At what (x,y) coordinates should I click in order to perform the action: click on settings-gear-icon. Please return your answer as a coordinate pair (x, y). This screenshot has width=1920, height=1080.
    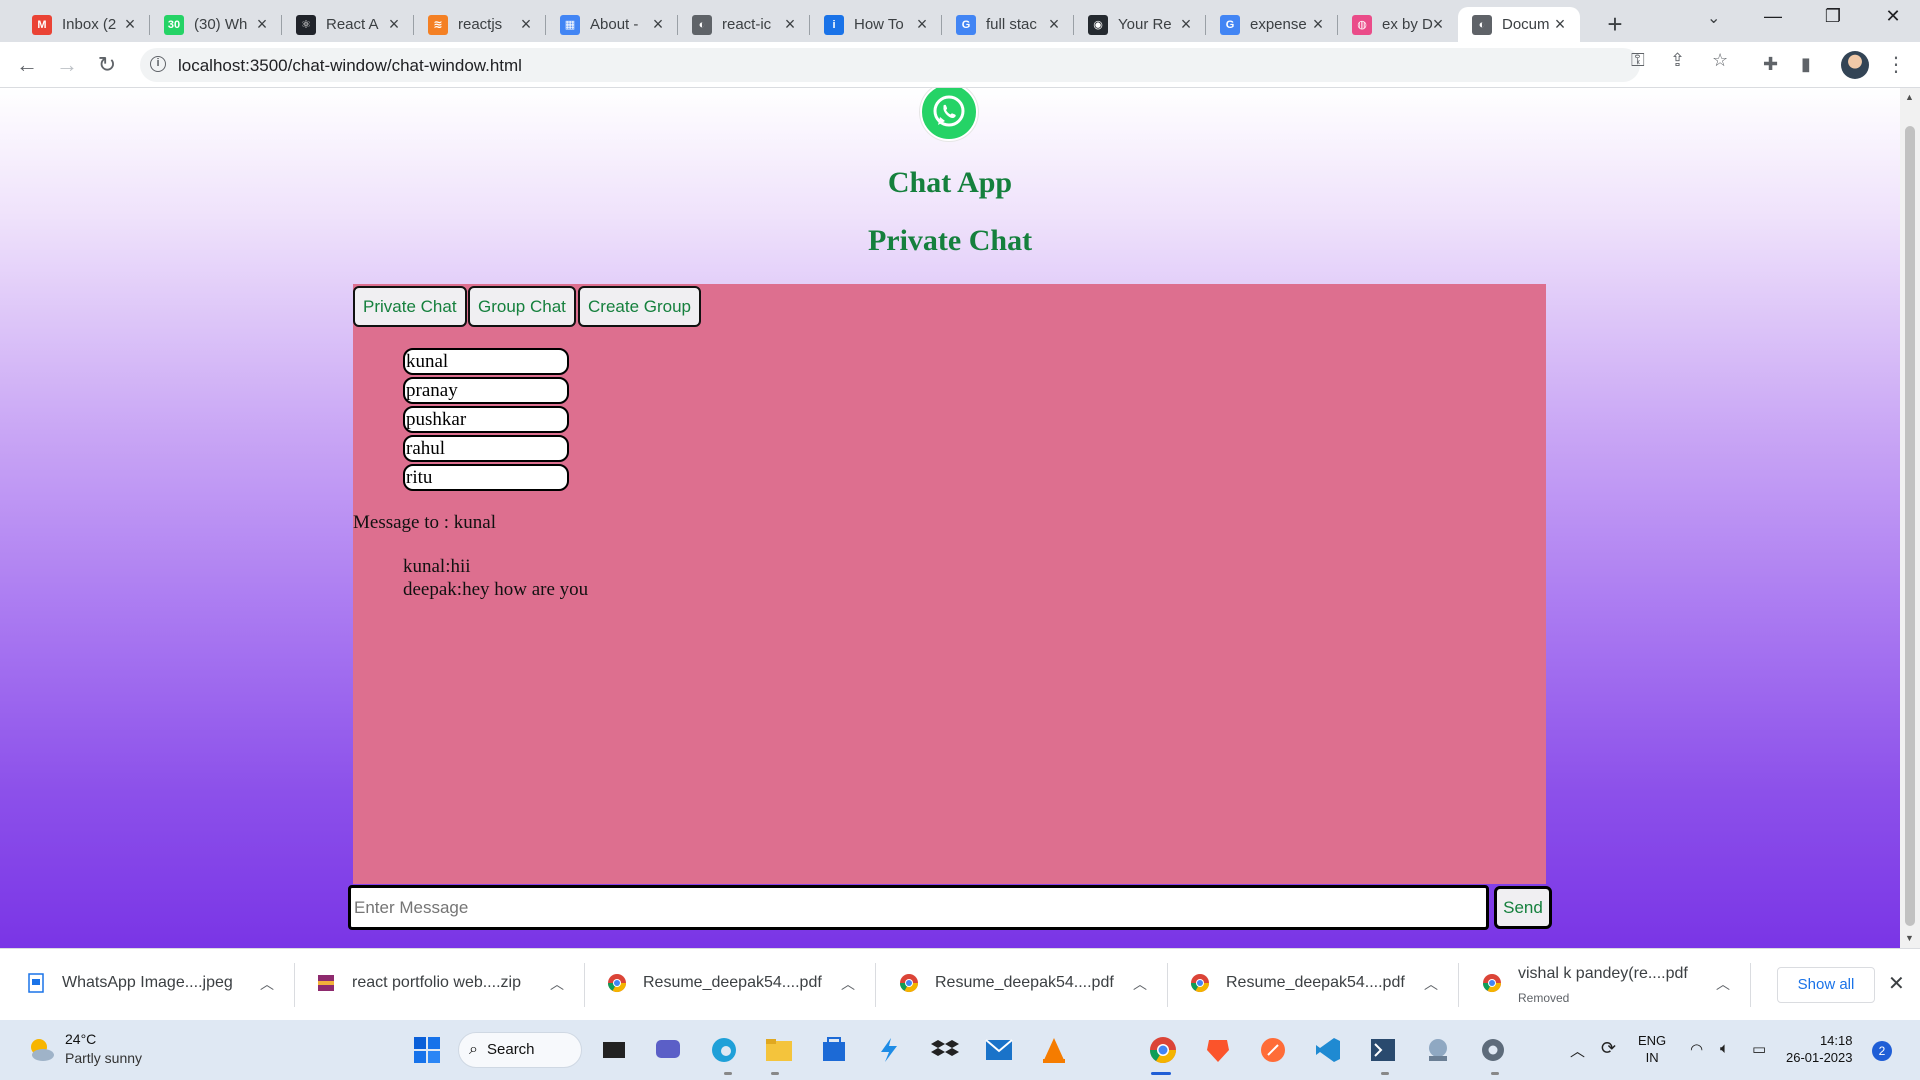
    Looking at the image, I should click on (1493, 1050).